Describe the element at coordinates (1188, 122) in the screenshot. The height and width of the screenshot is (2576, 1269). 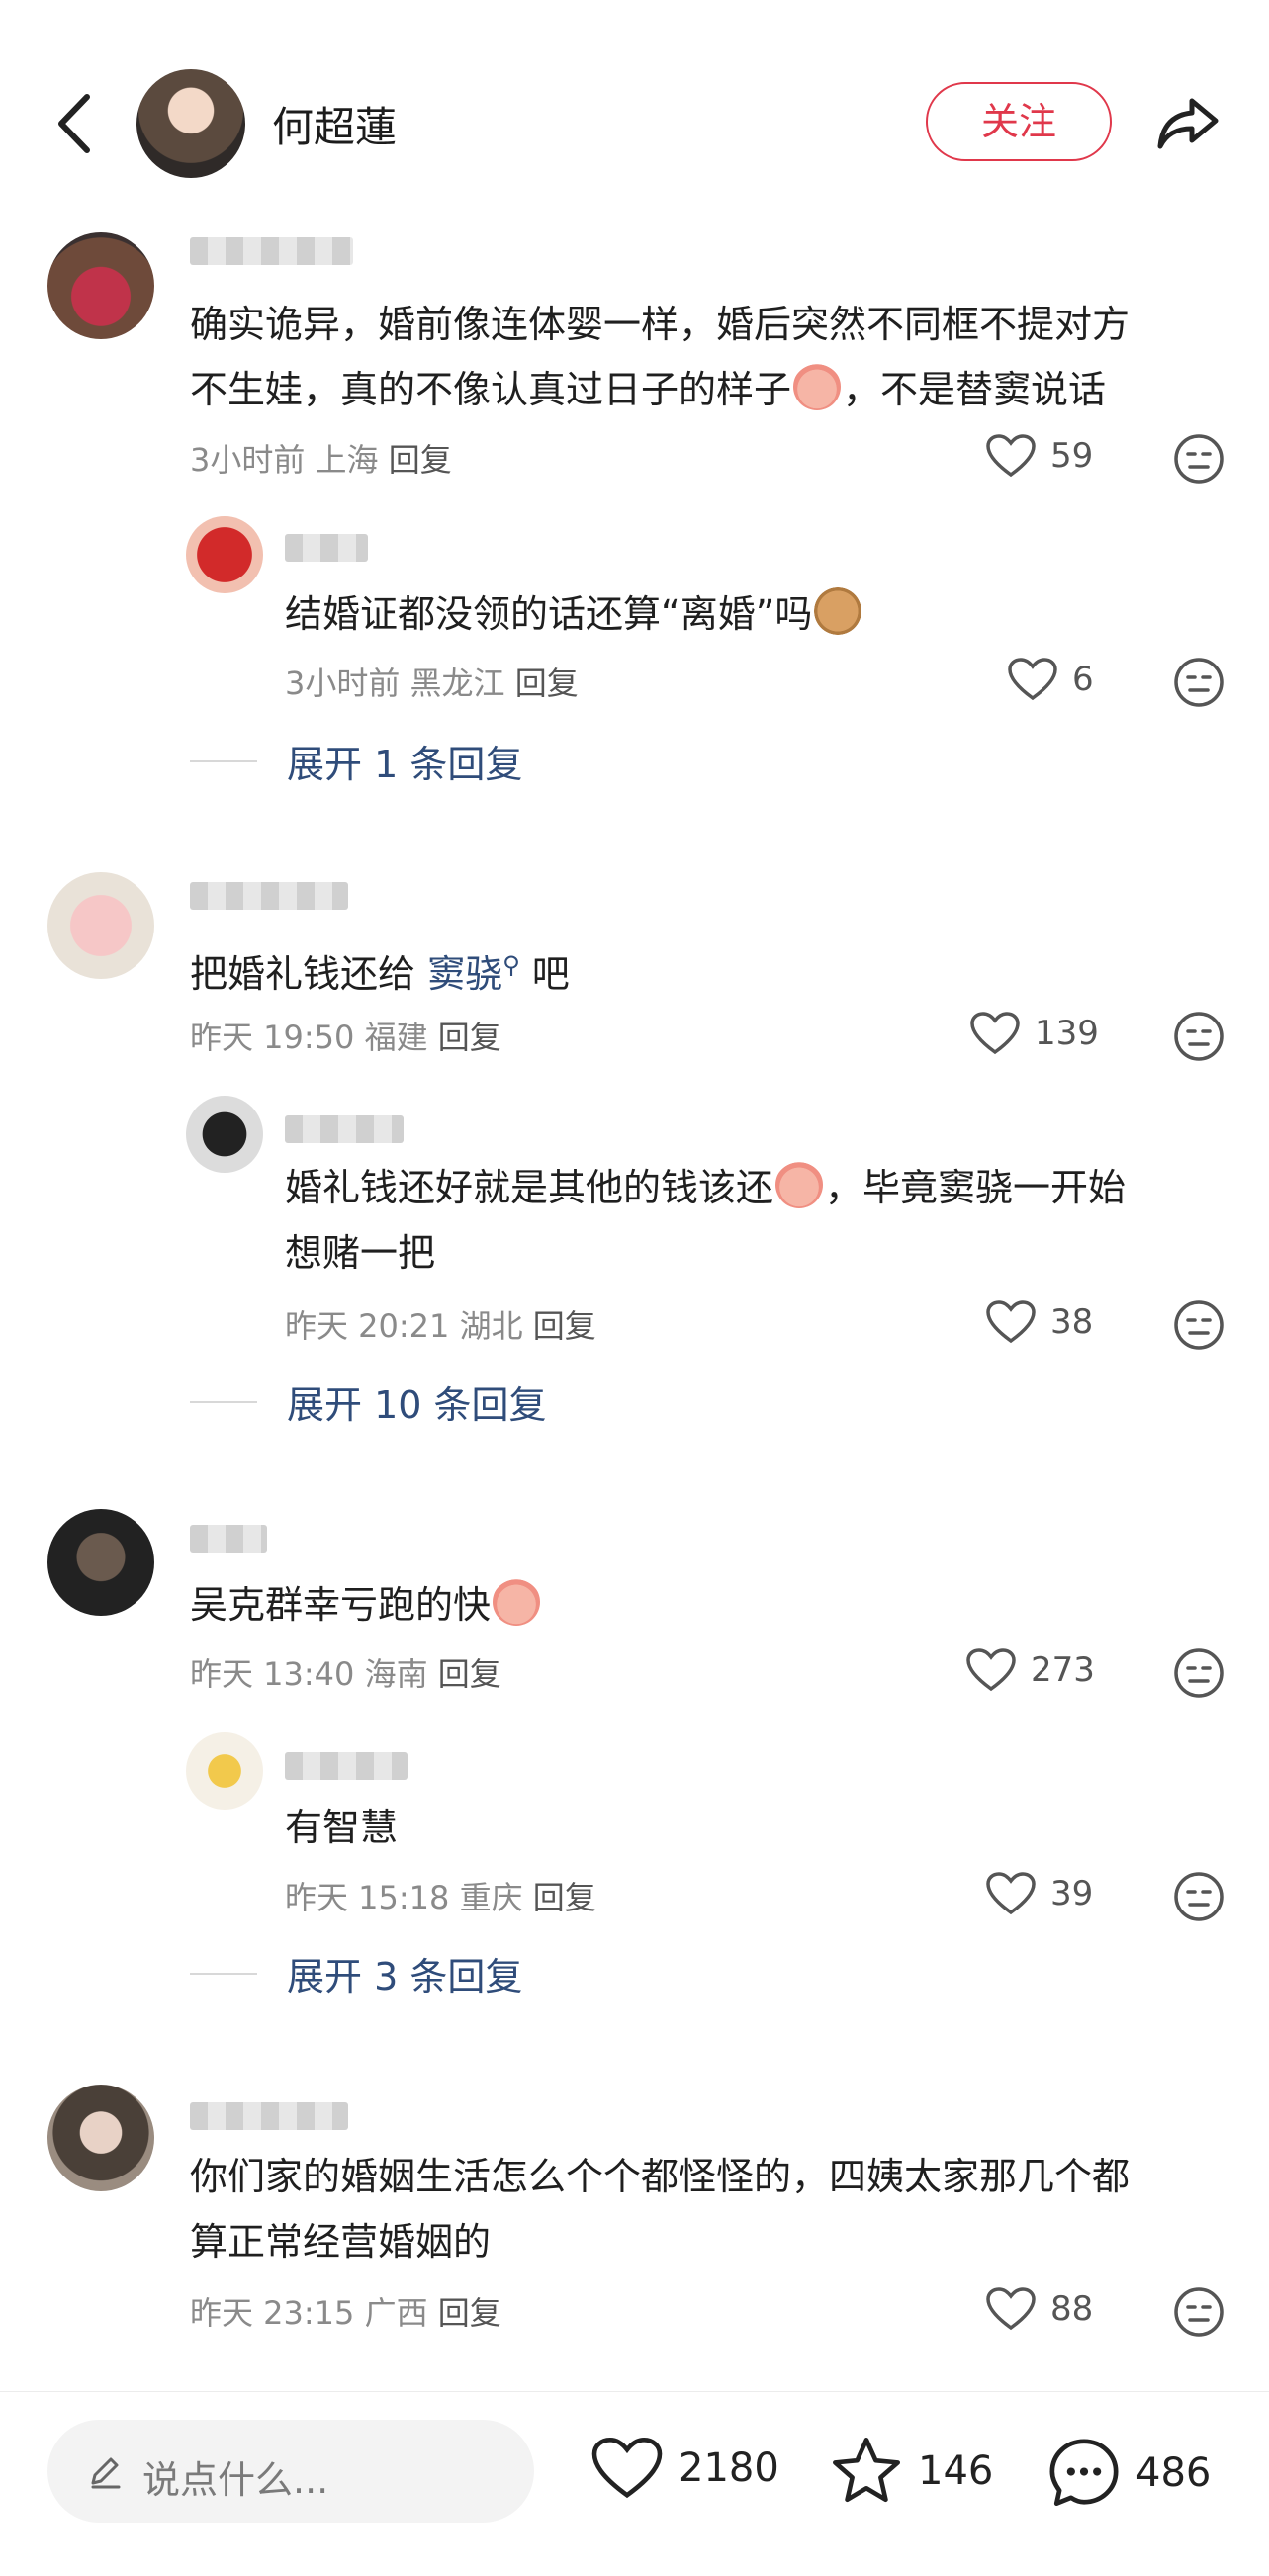
I see `share-icon` at that location.